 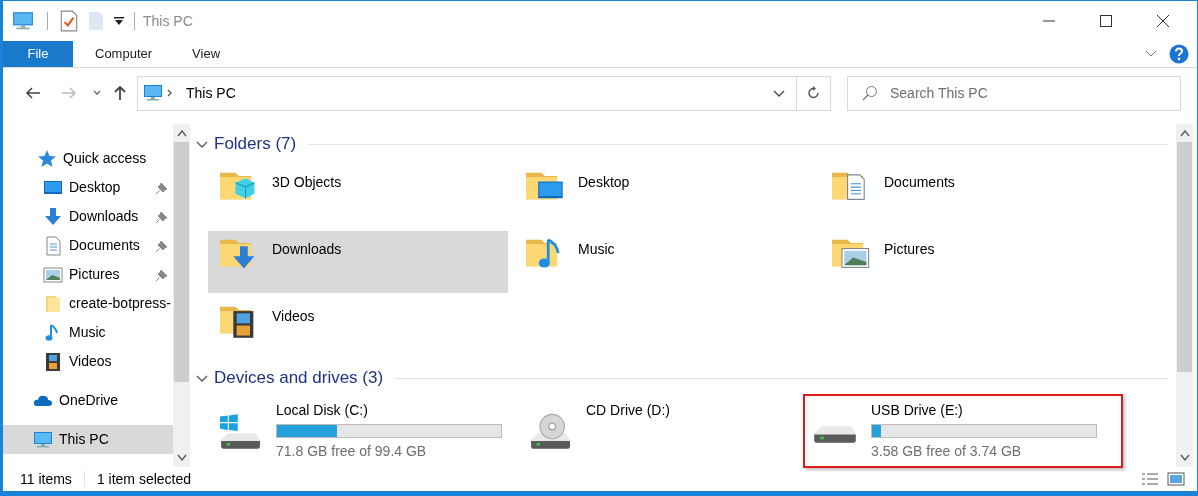 What do you see at coordinates (963, 431) in the screenshot?
I see `drive-tile: USB Drive (E:) 3.58 GB free of 3.74 GB` at bounding box center [963, 431].